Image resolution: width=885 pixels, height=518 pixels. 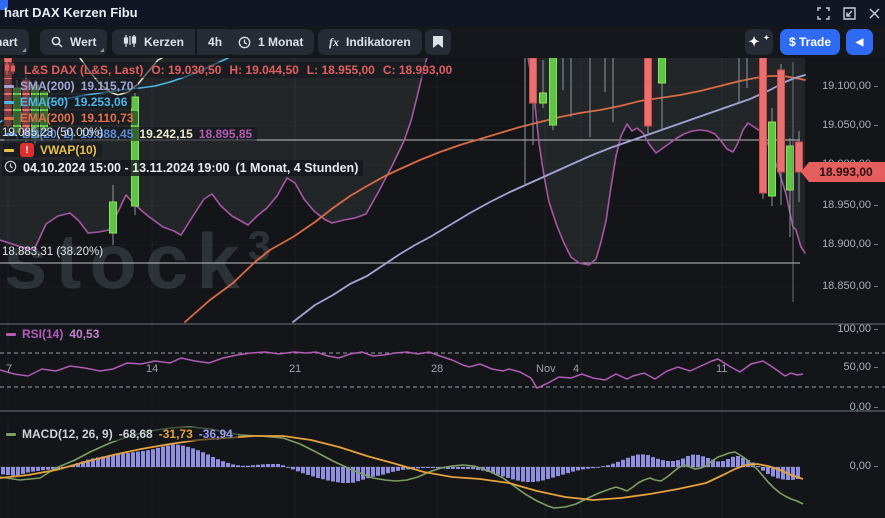 What do you see at coordinates (166, 134) in the screenshot?
I see `bb-middle-value: 19.242,15` at bounding box center [166, 134].